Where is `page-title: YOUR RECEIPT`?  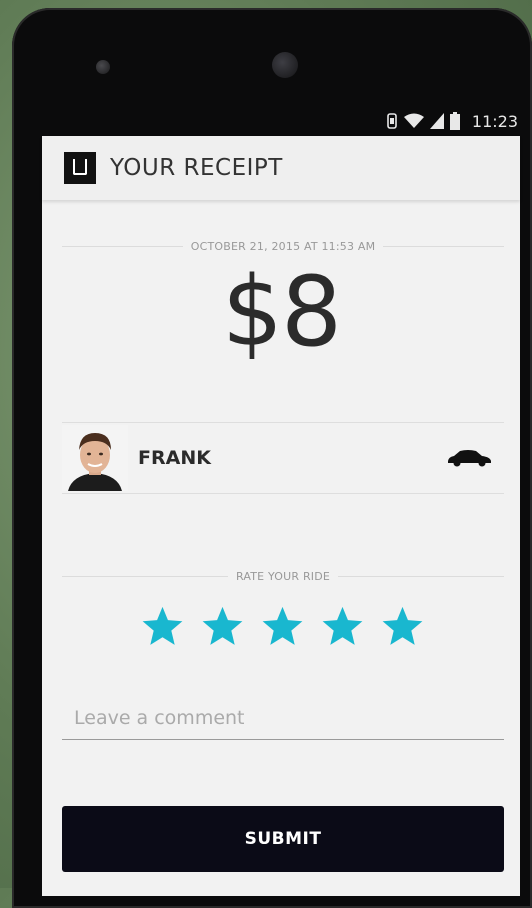
page-title: YOUR RECEIPT is located at coordinates (196, 168).